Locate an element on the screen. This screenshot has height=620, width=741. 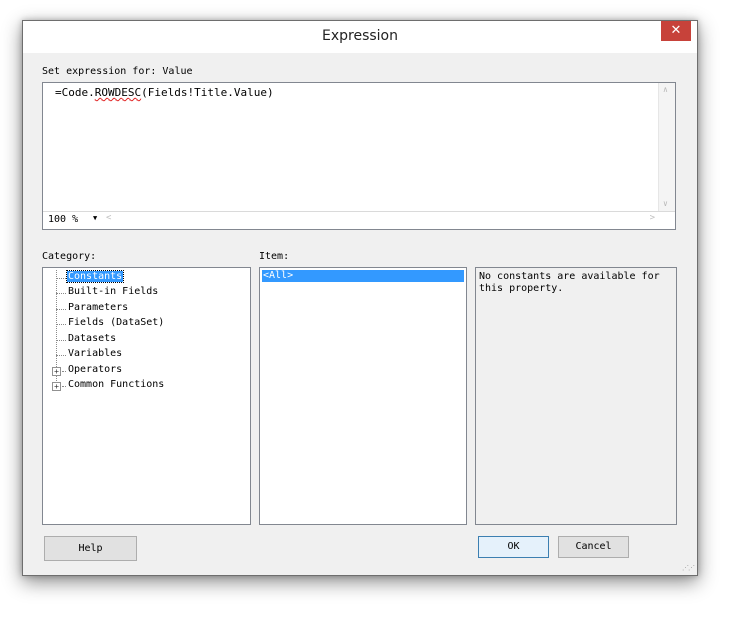
item-label: Item: is located at coordinates (274, 256).